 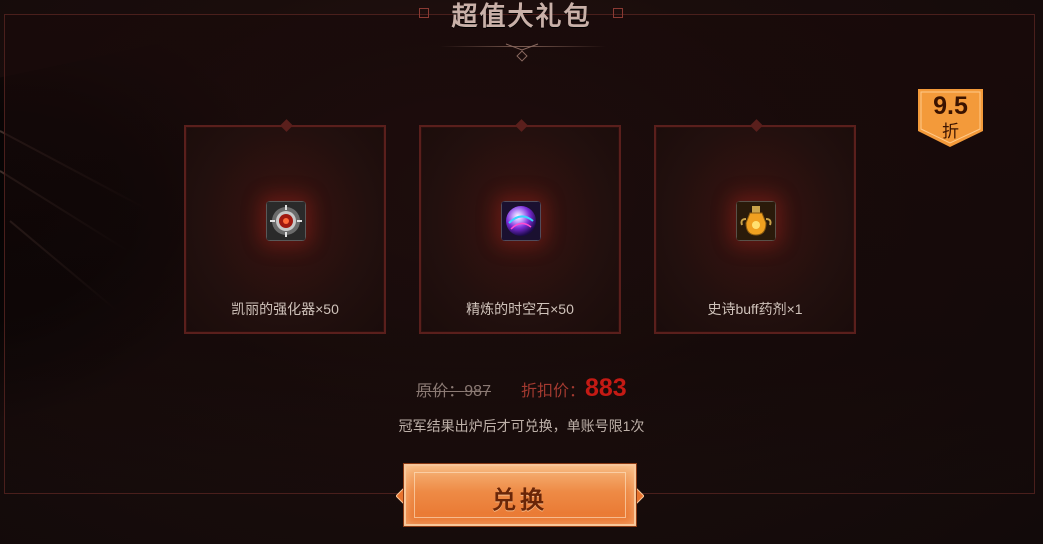 What do you see at coordinates (618, 13) in the screenshot?
I see `title-ornament-right` at bounding box center [618, 13].